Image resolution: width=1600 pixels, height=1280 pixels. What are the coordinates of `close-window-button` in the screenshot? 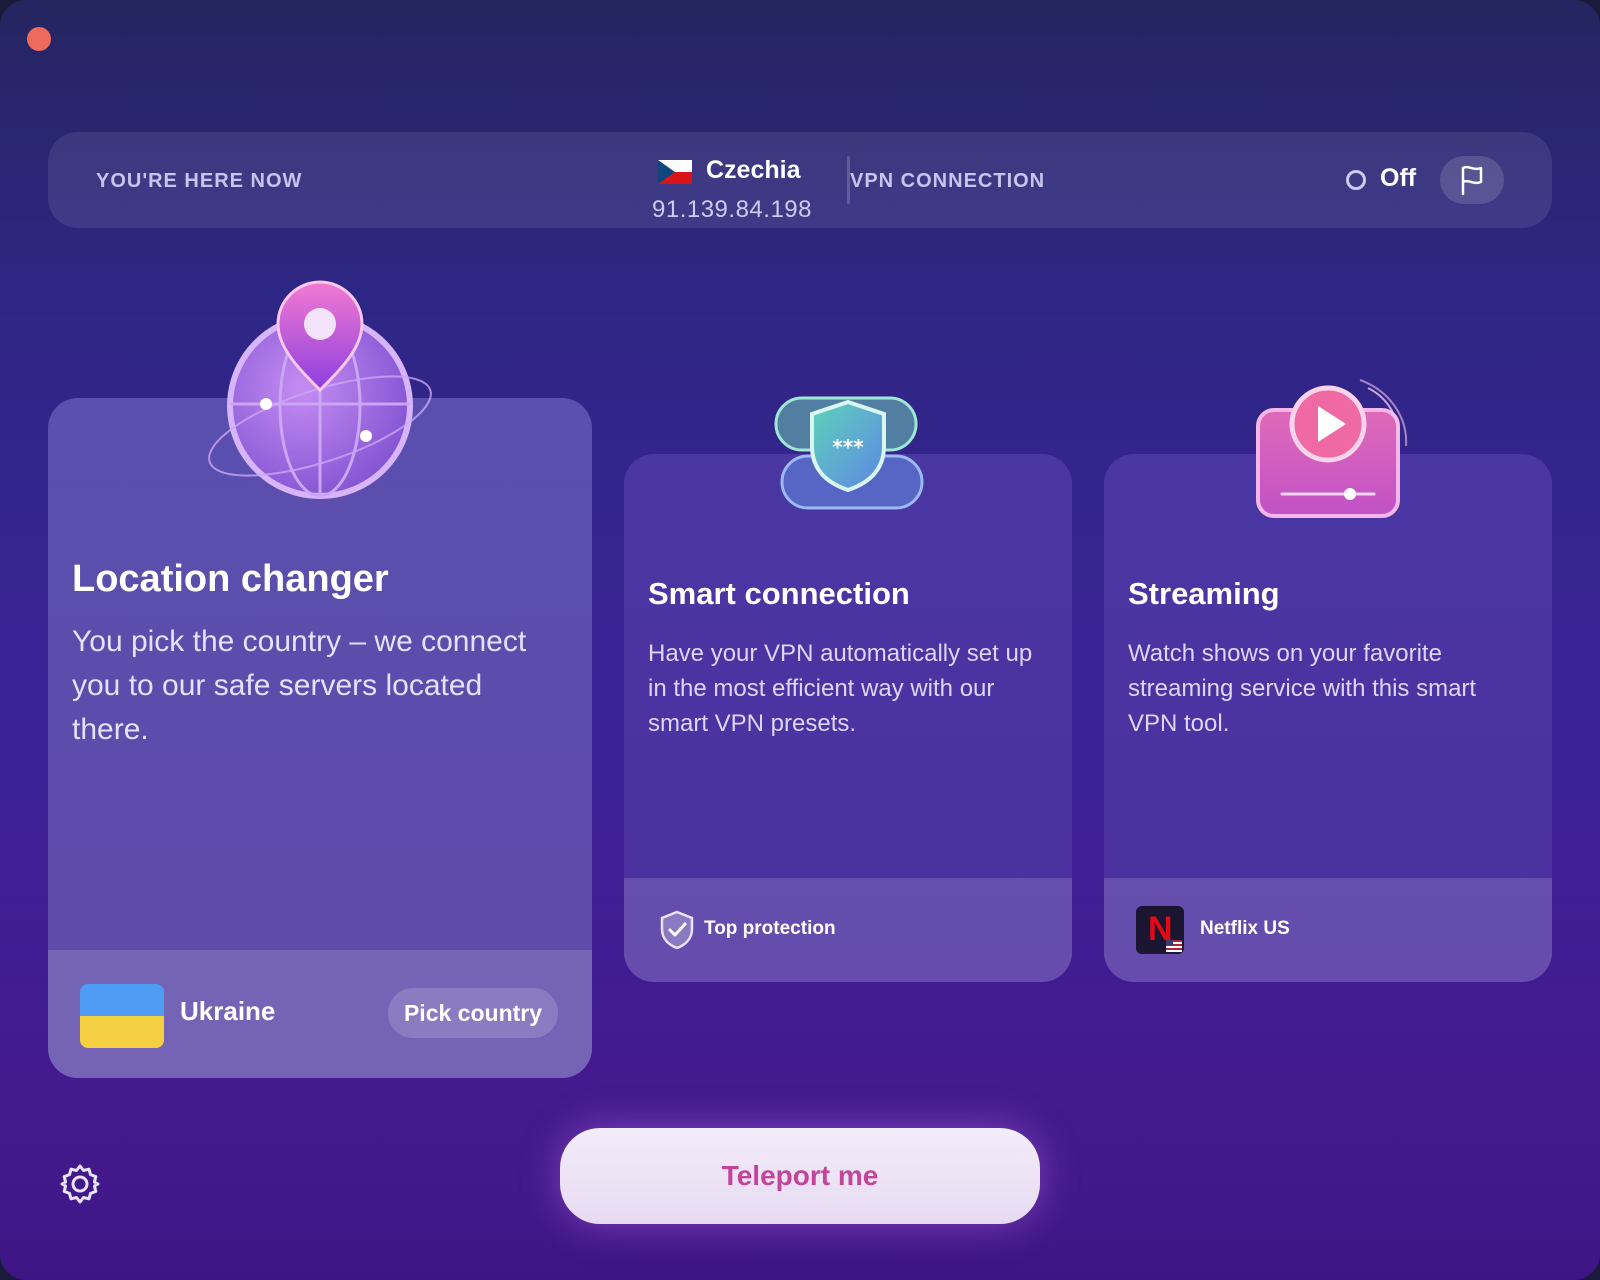 It's located at (39, 39).